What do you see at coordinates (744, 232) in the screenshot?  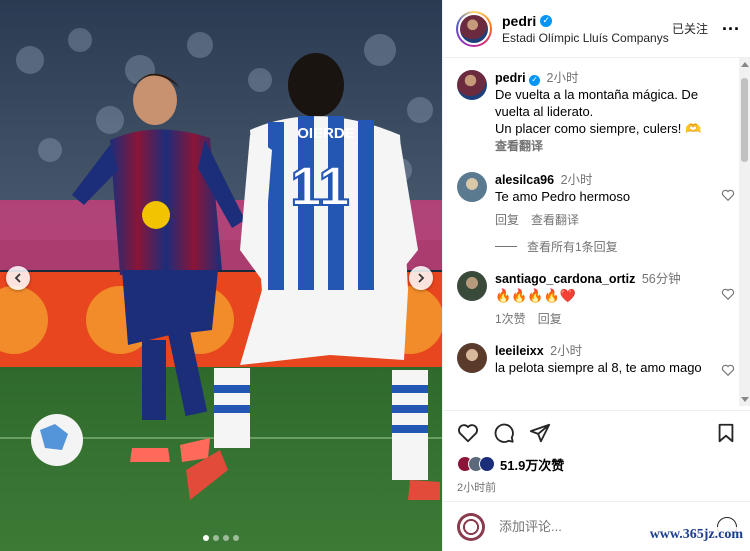 I see `comments-scrollbar` at bounding box center [744, 232].